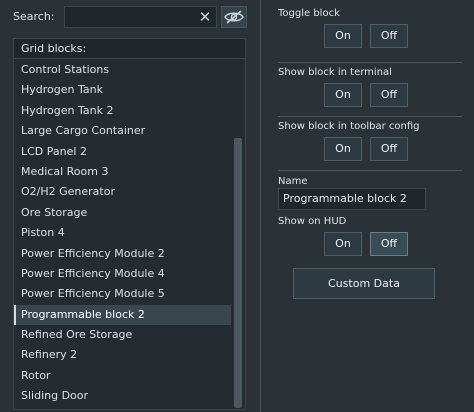 Image resolution: width=474 pixels, height=412 pixels. Describe the element at coordinates (122, 274) in the screenshot. I see `list-item: Power Efficiency Module 4` at that location.